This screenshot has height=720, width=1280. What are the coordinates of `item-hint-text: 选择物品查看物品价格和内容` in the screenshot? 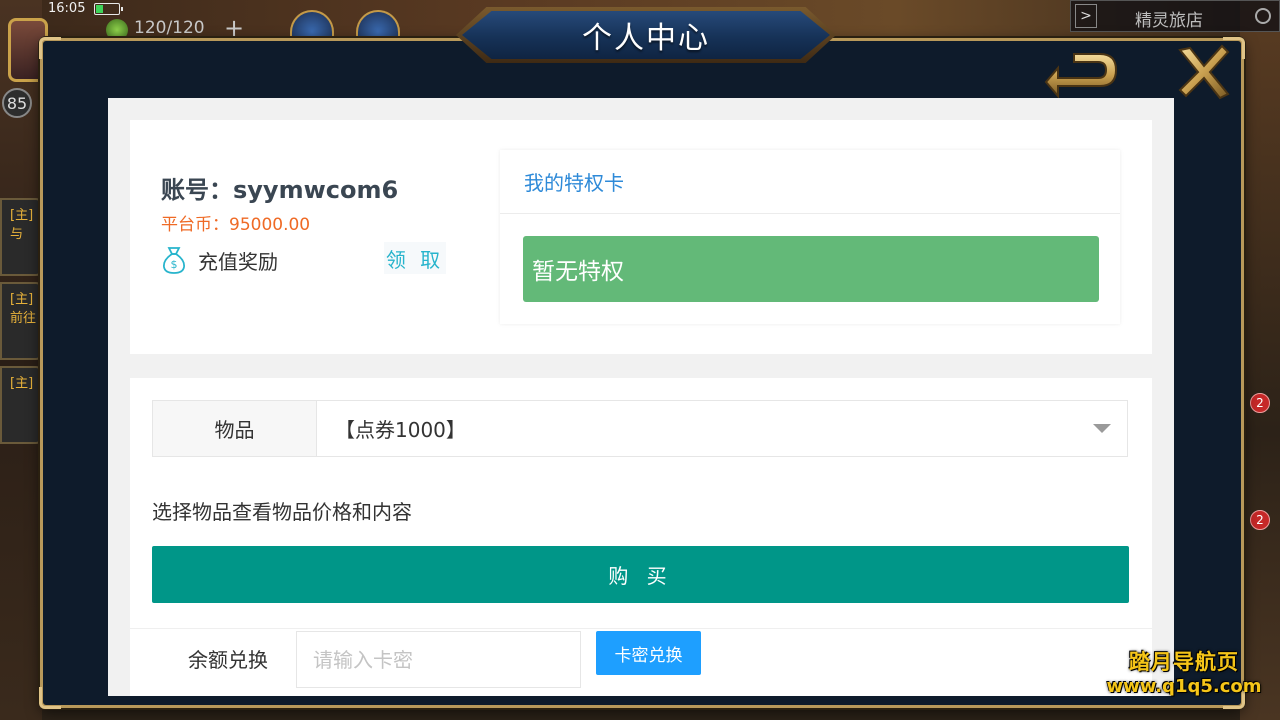 It's located at (282, 512).